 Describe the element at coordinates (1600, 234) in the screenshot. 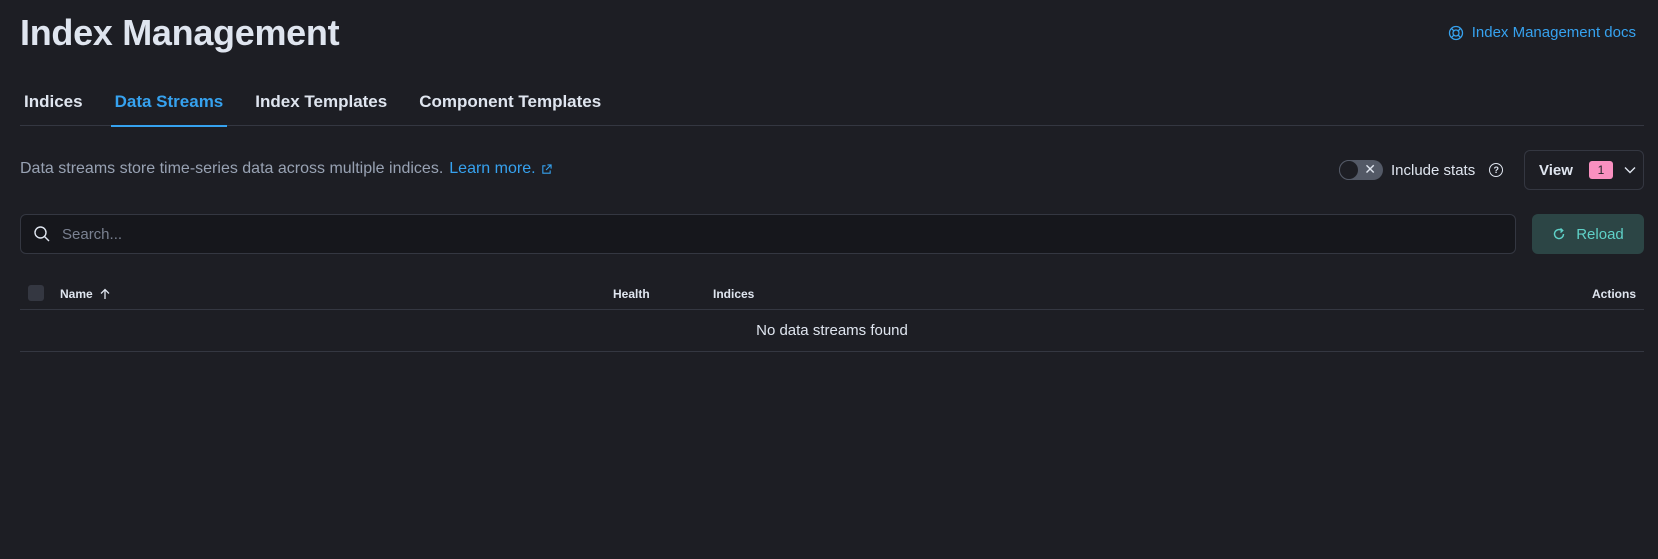

I see `reload-label: Reload` at that location.